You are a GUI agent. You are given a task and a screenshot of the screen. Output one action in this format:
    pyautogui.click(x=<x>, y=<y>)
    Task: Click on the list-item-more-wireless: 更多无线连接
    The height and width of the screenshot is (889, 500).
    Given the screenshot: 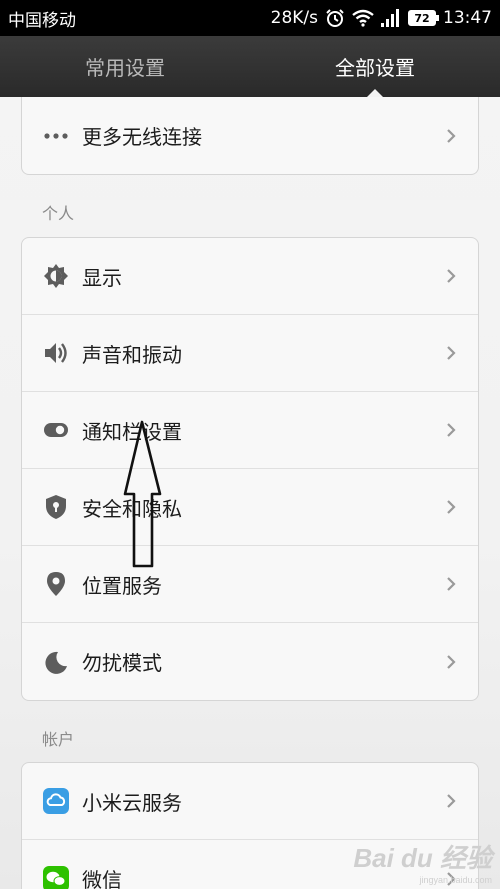 What is the action you would take?
    pyautogui.click(x=250, y=135)
    